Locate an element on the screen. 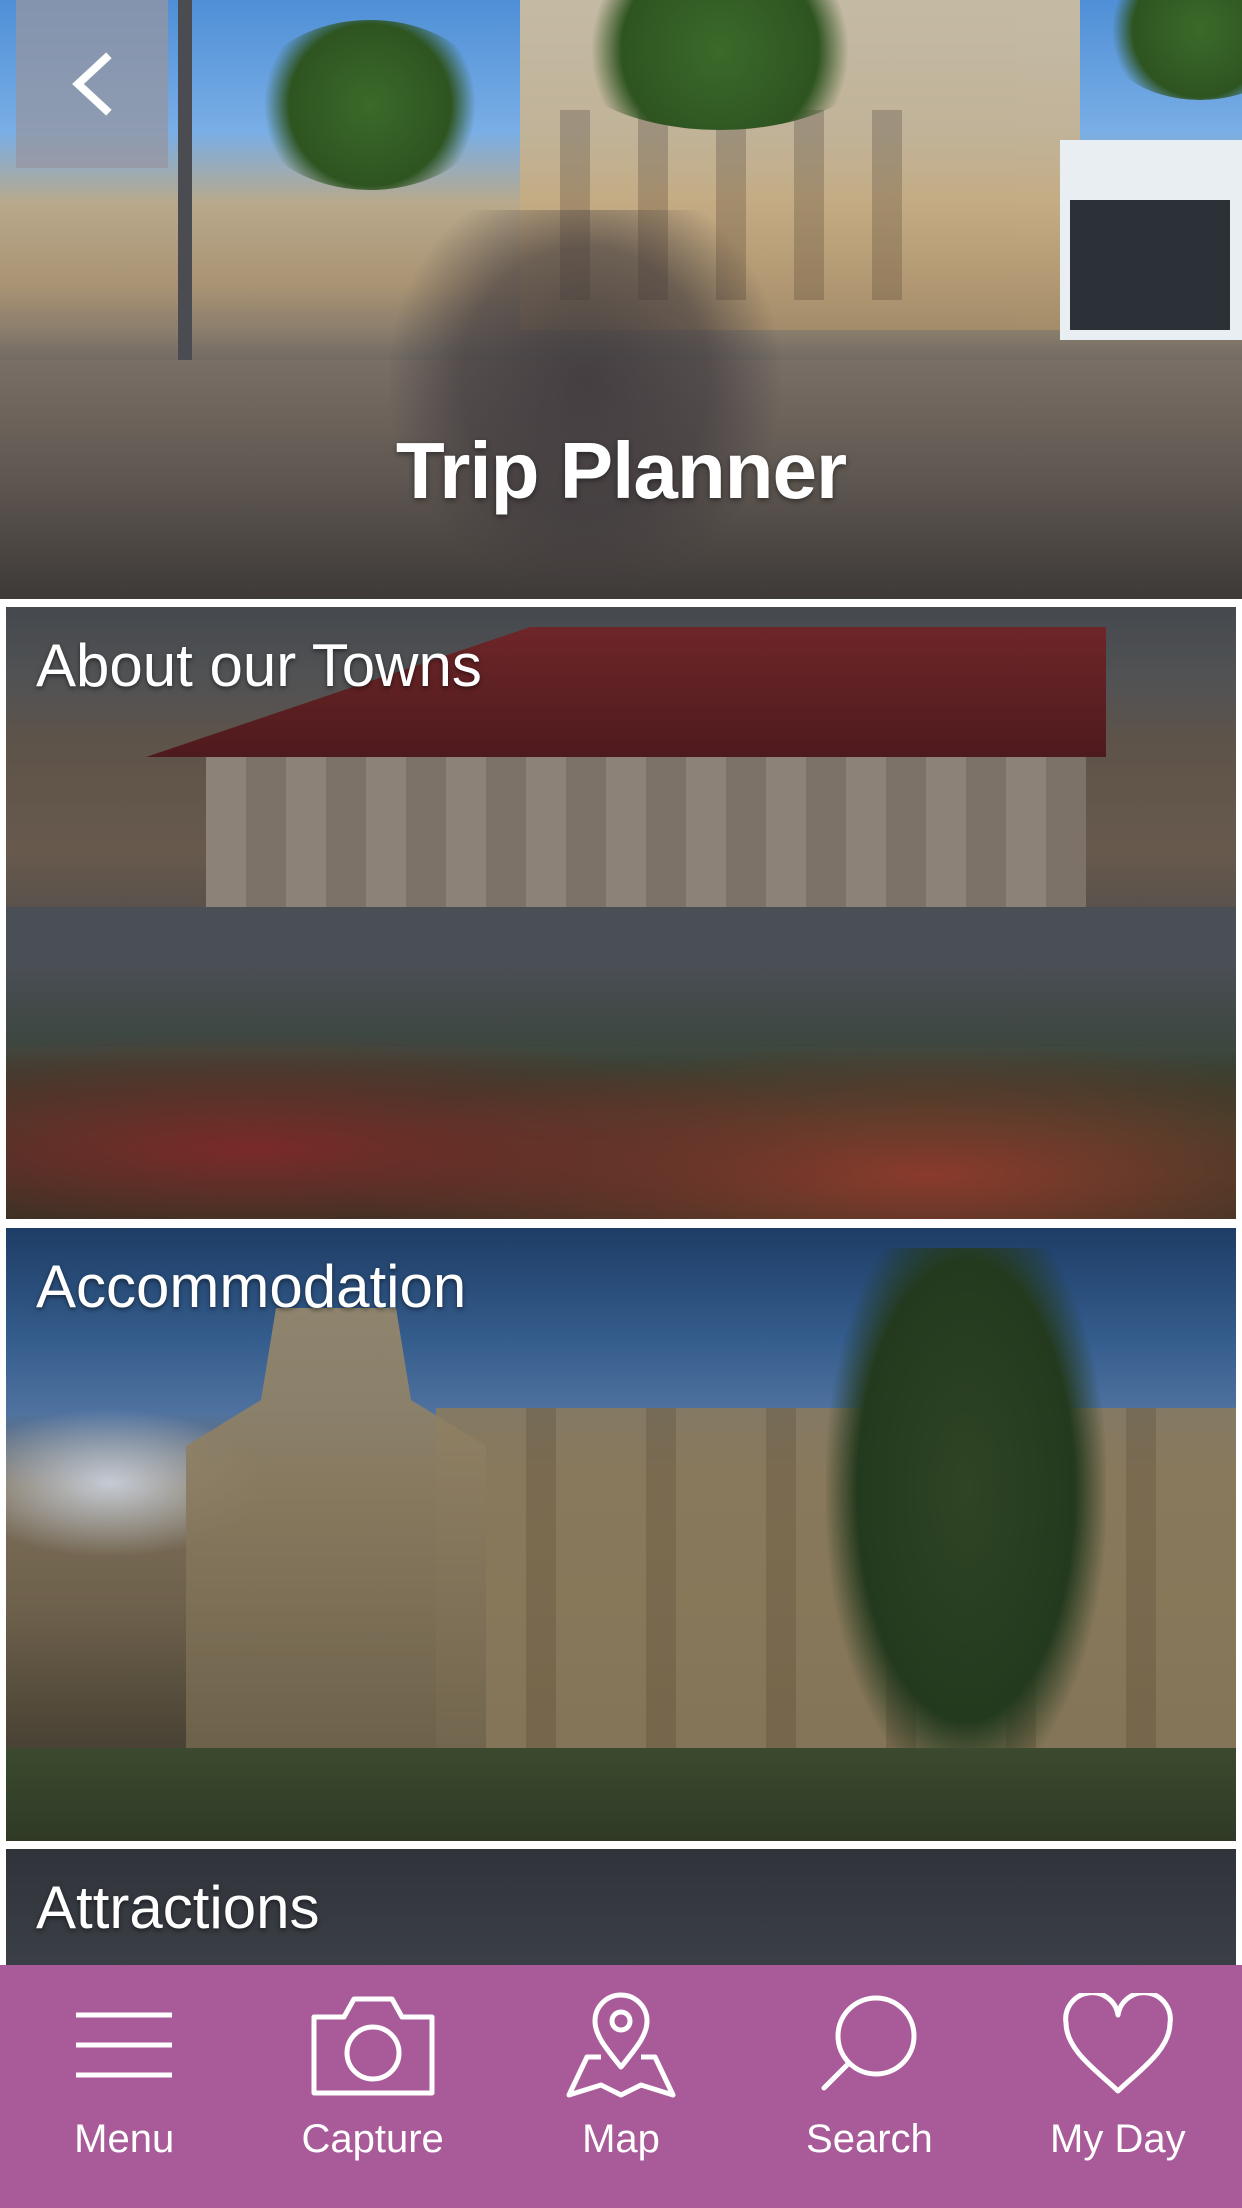 The image size is (1242, 2208). tile-image-foliage is located at coordinates (621, 1093).